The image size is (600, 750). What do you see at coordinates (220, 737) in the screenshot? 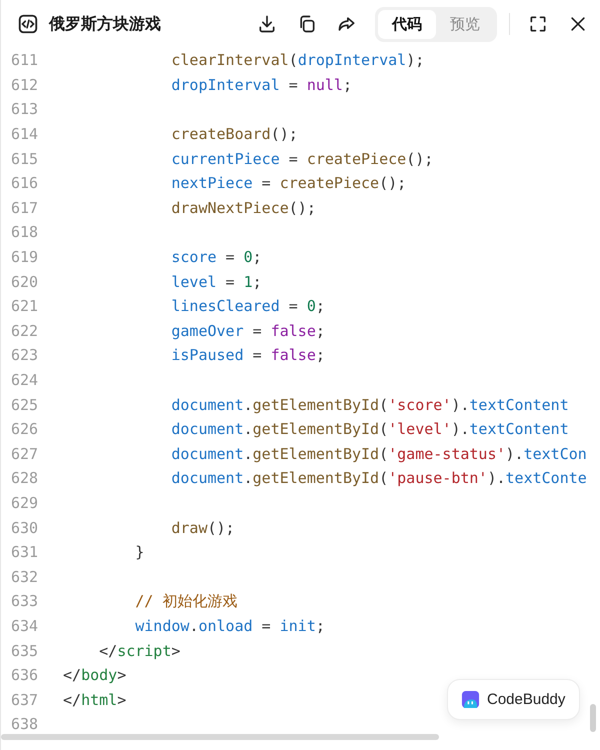
I see `horizontal-scrollbar` at bounding box center [220, 737].